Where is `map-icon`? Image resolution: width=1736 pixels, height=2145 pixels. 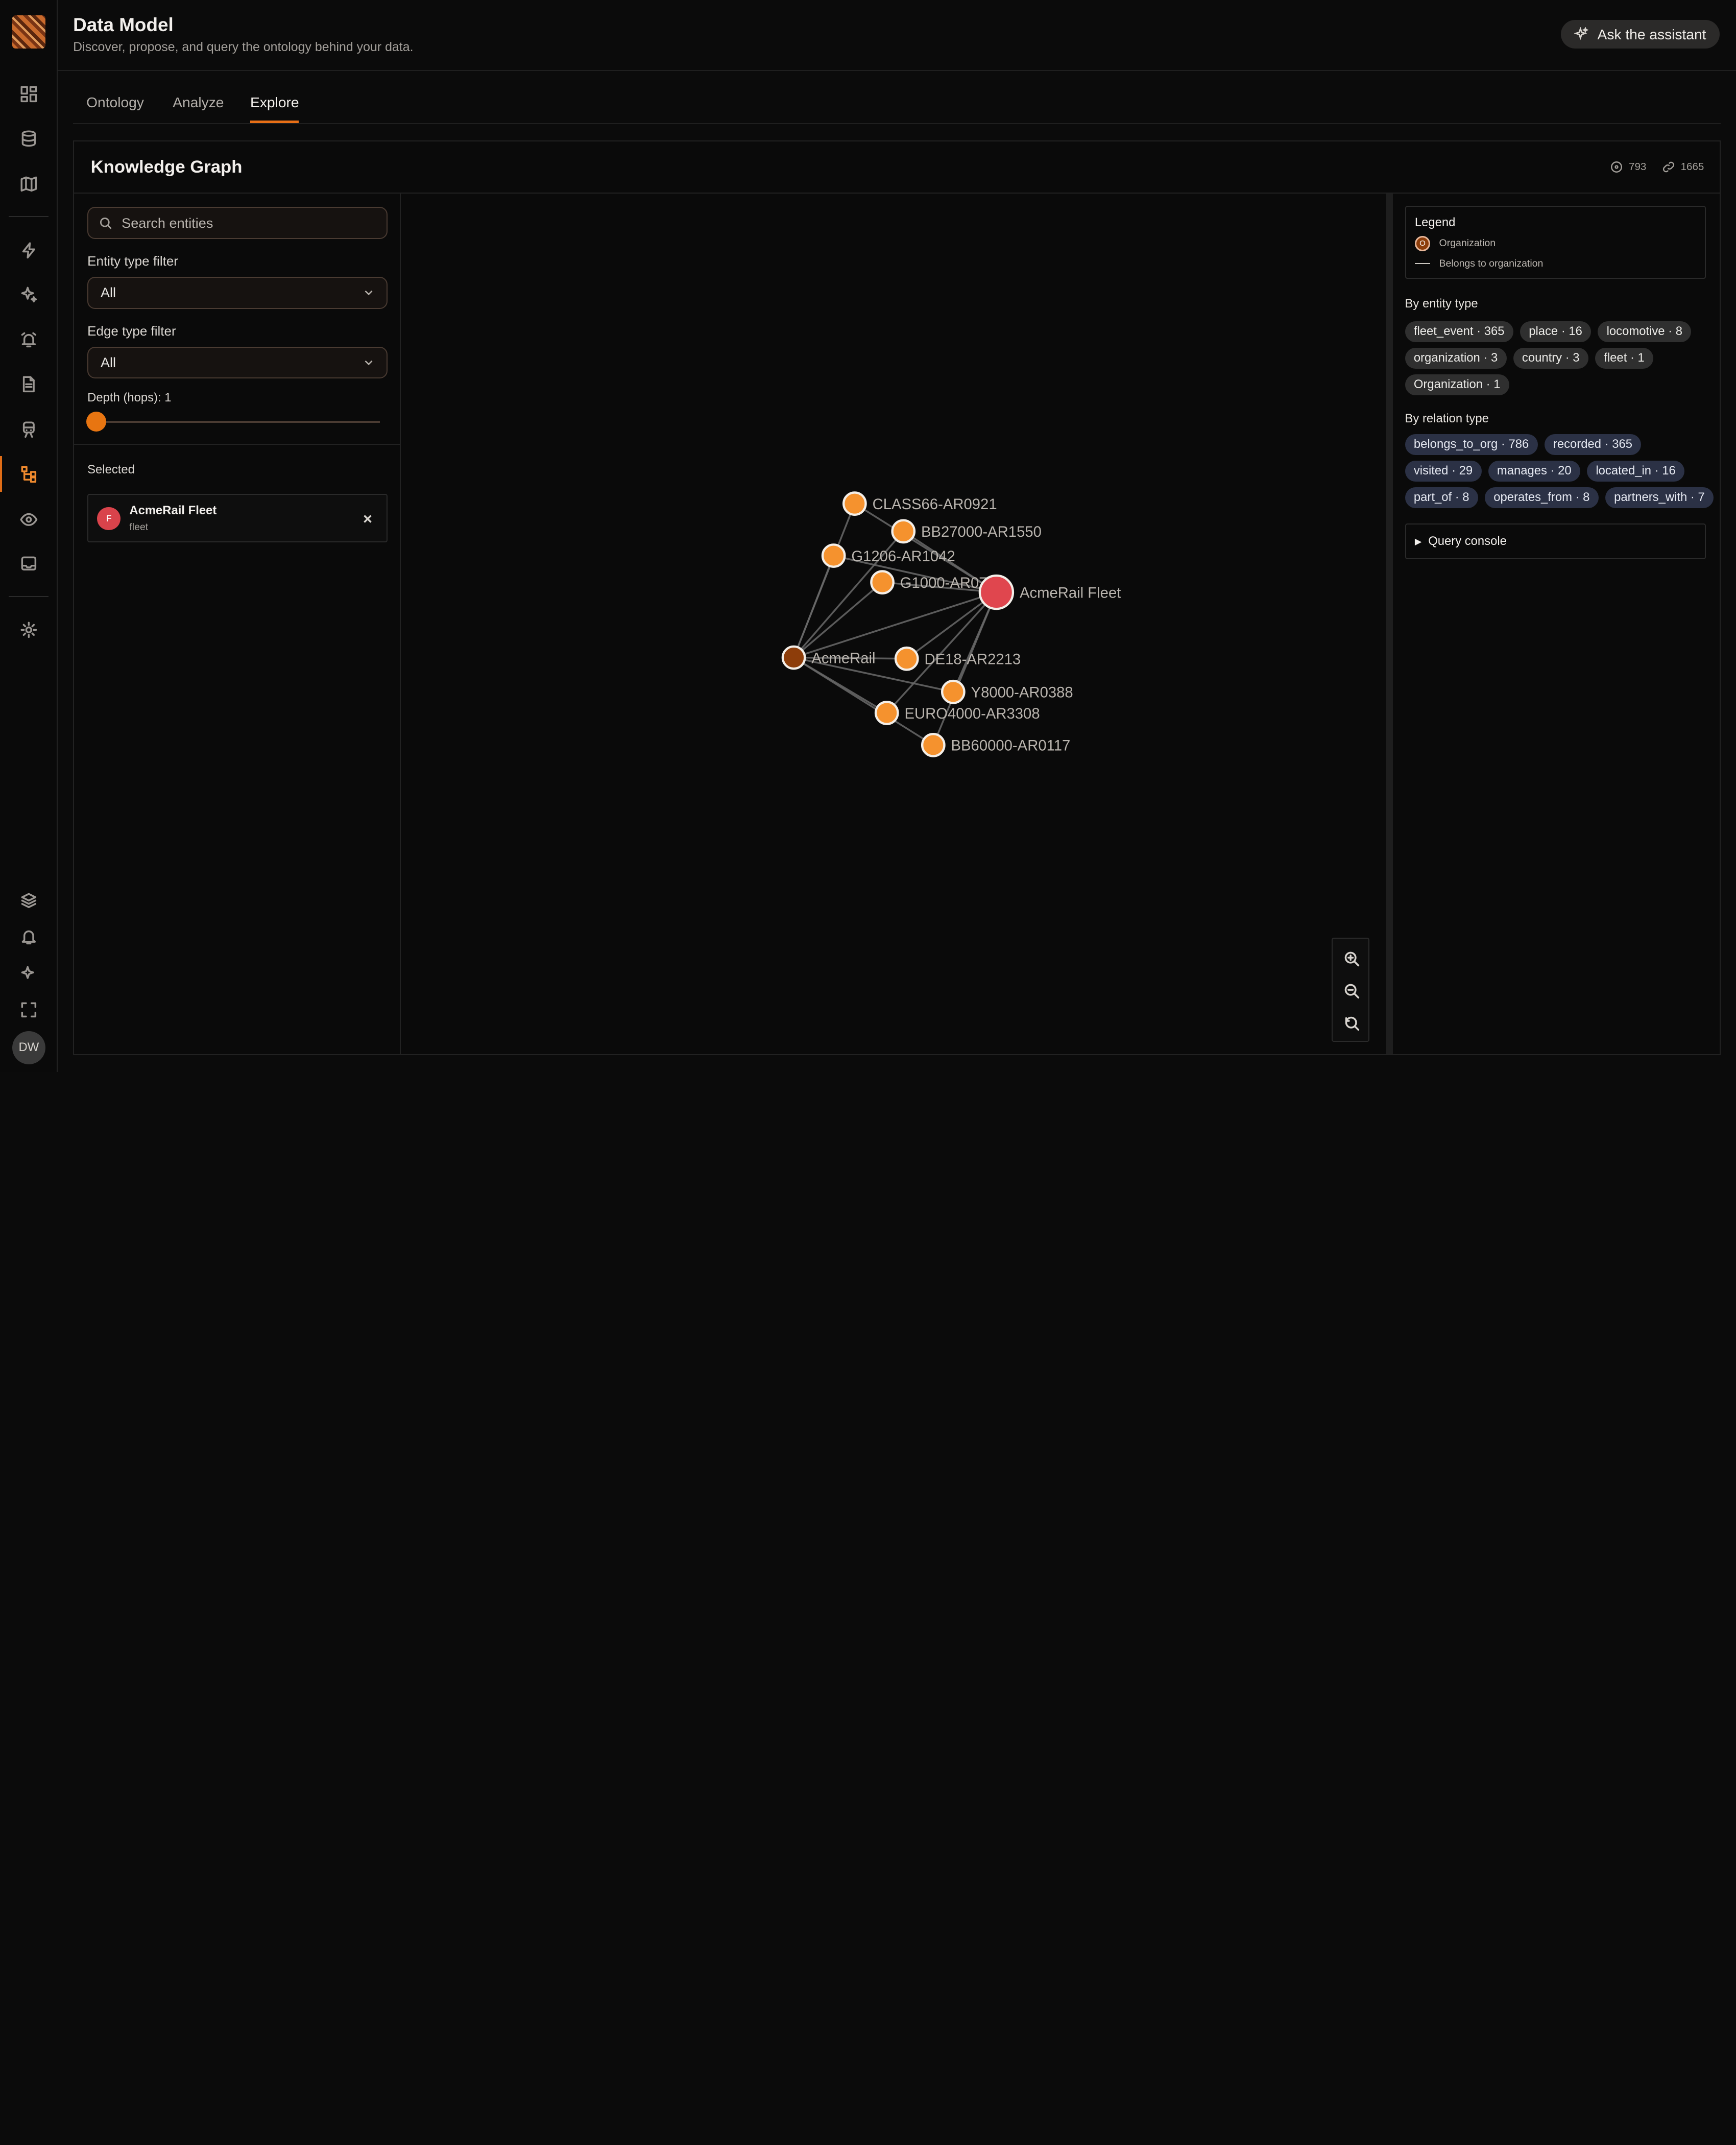 map-icon is located at coordinates (29, 184).